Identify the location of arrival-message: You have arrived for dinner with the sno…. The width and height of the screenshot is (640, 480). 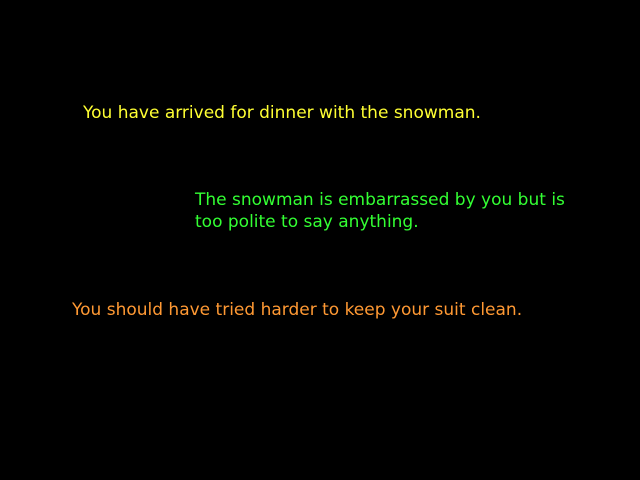
(282, 113).